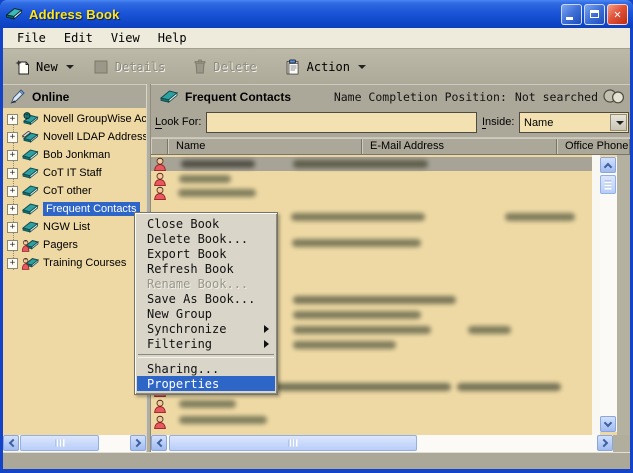  What do you see at coordinates (74, 245) in the screenshot?
I see `tree-item-pagers: + Pagers` at bounding box center [74, 245].